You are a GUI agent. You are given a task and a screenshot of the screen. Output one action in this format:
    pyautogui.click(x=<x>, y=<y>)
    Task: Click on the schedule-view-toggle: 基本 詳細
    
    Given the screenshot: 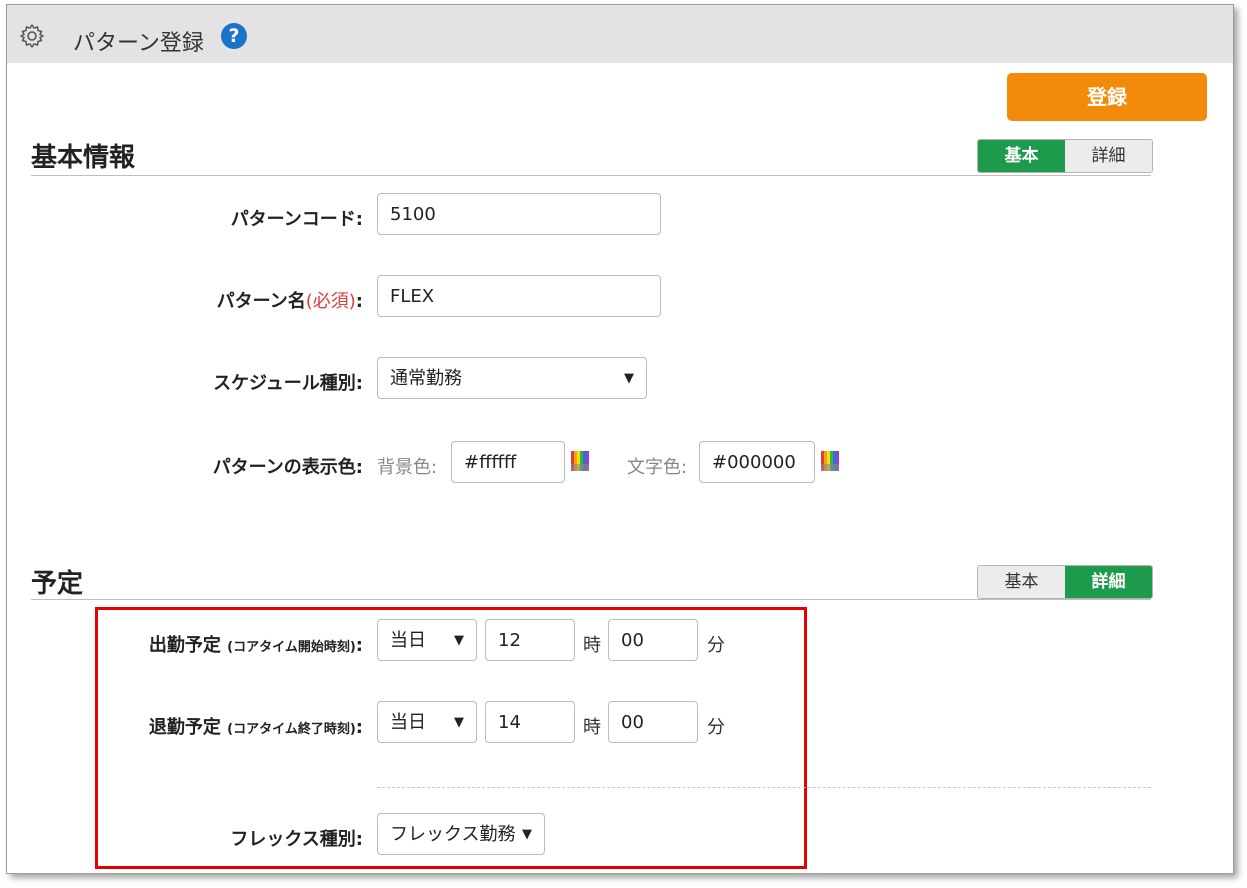 What is the action you would take?
    pyautogui.click(x=1065, y=582)
    